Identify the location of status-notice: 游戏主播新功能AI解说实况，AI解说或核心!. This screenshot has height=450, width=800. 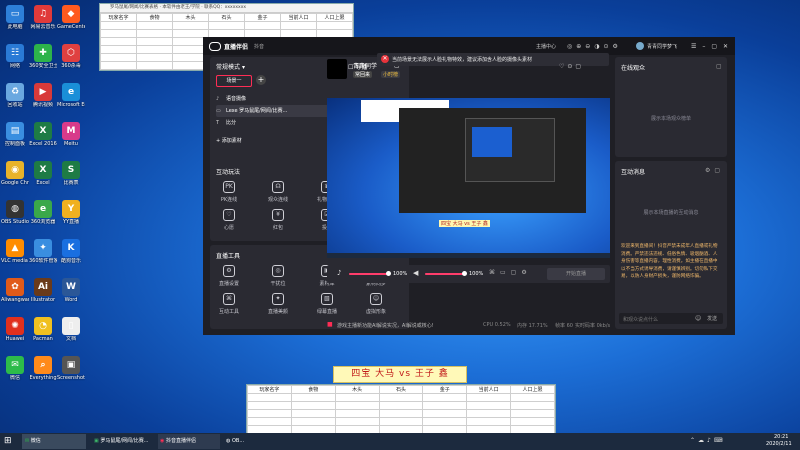
(385, 325).